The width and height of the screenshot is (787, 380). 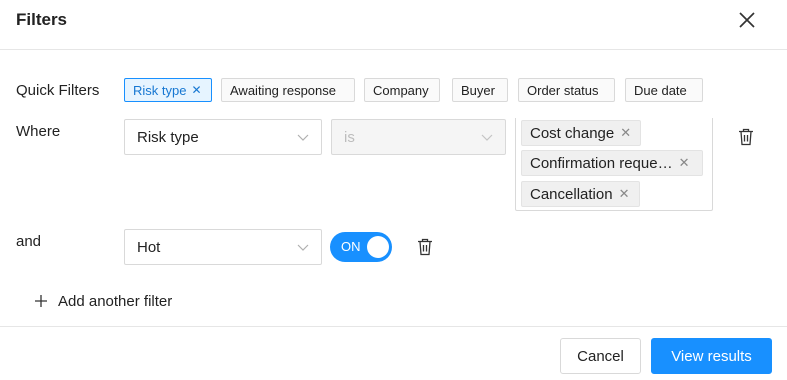 I want to click on chip-label: Company, so click(x=401, y=90).